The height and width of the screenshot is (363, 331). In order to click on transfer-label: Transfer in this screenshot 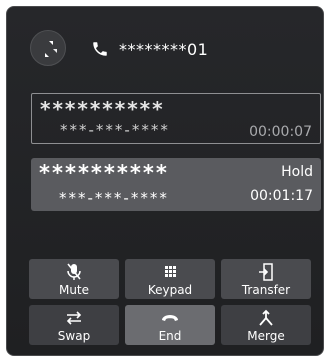, I will do `click(266, 290)`.